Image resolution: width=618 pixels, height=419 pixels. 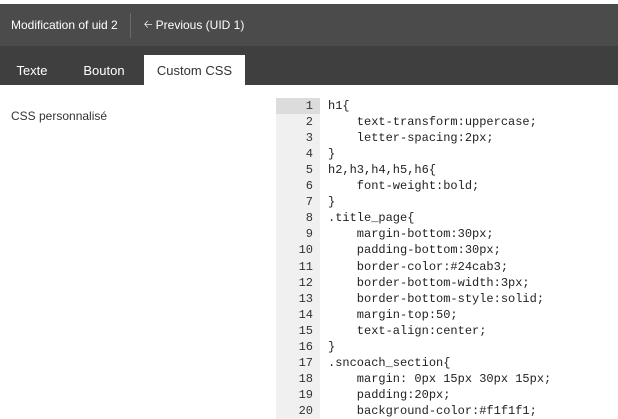 I want to click on code-text: padding:20px;, so click(x=389, y=394).